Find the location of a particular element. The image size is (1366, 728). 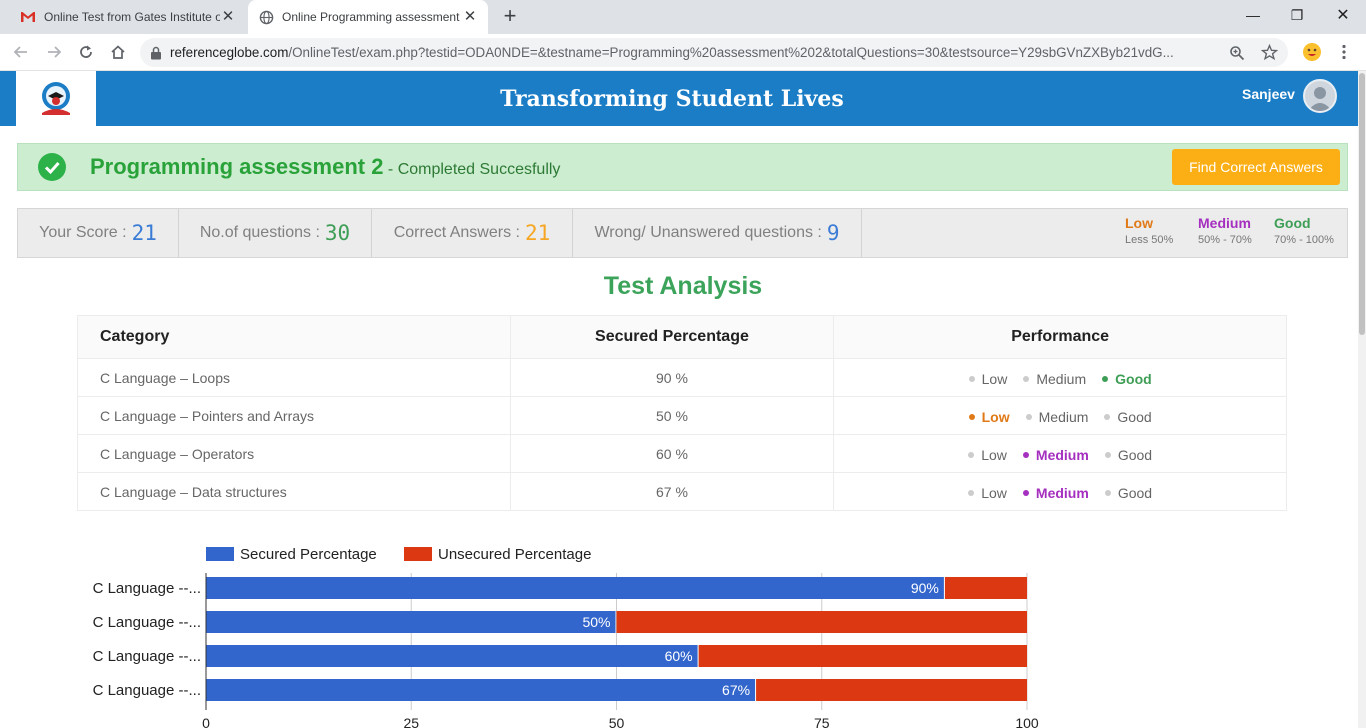

legend-medium: Medium 50% - 70% is located at coordinates (1225, 230).